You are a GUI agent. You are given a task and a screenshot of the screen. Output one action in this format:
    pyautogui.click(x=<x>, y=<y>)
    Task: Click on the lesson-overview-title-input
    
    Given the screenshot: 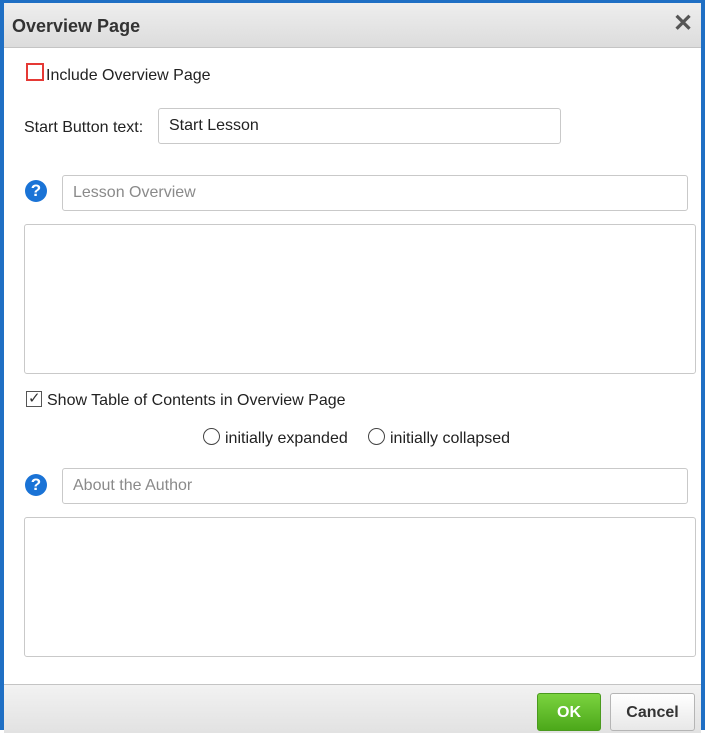 What is the action you would take?
    pyautogui.click(x=375, y=193)
    